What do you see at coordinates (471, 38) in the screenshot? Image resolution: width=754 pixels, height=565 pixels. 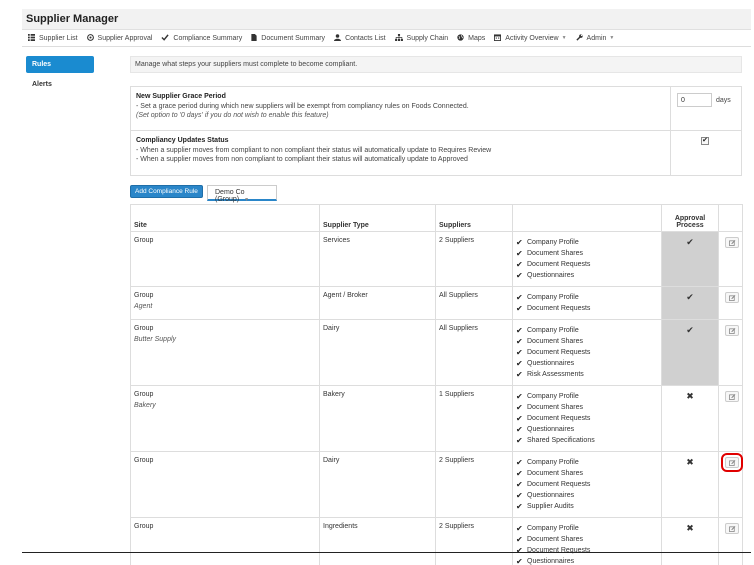 I see `nav-item-maps: Maps` at bounding box center [471, 38].